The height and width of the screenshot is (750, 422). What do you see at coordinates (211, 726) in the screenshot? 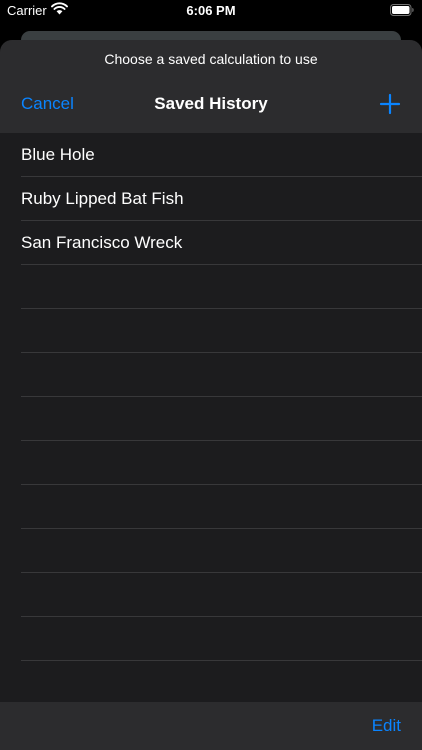
I see `bottom-toolbar: Edit` at bounding box center [211, 726].